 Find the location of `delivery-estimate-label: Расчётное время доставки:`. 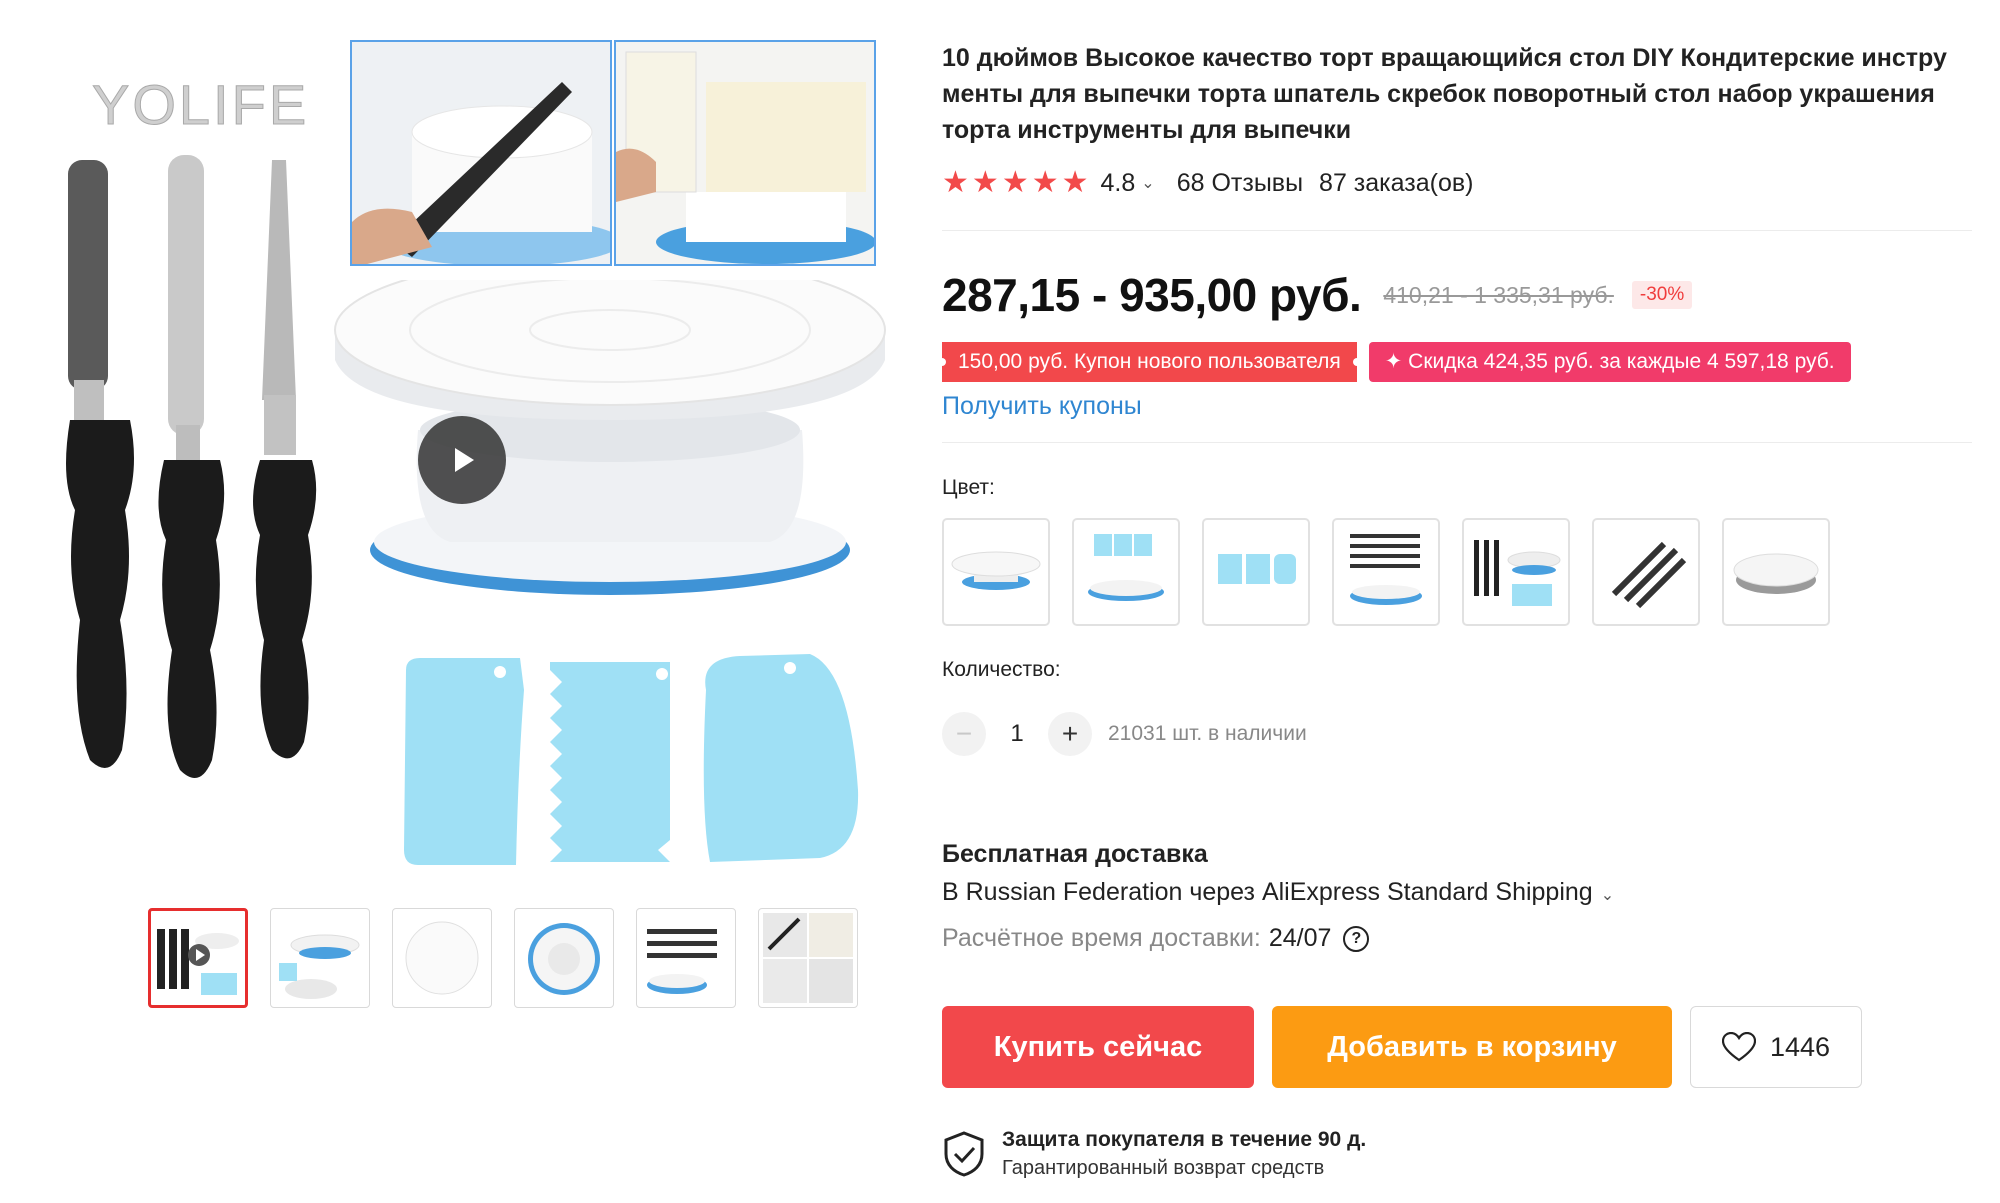

delivery-estimate-label: Расчётное время доставки: is located at coordinates (1101, 938).